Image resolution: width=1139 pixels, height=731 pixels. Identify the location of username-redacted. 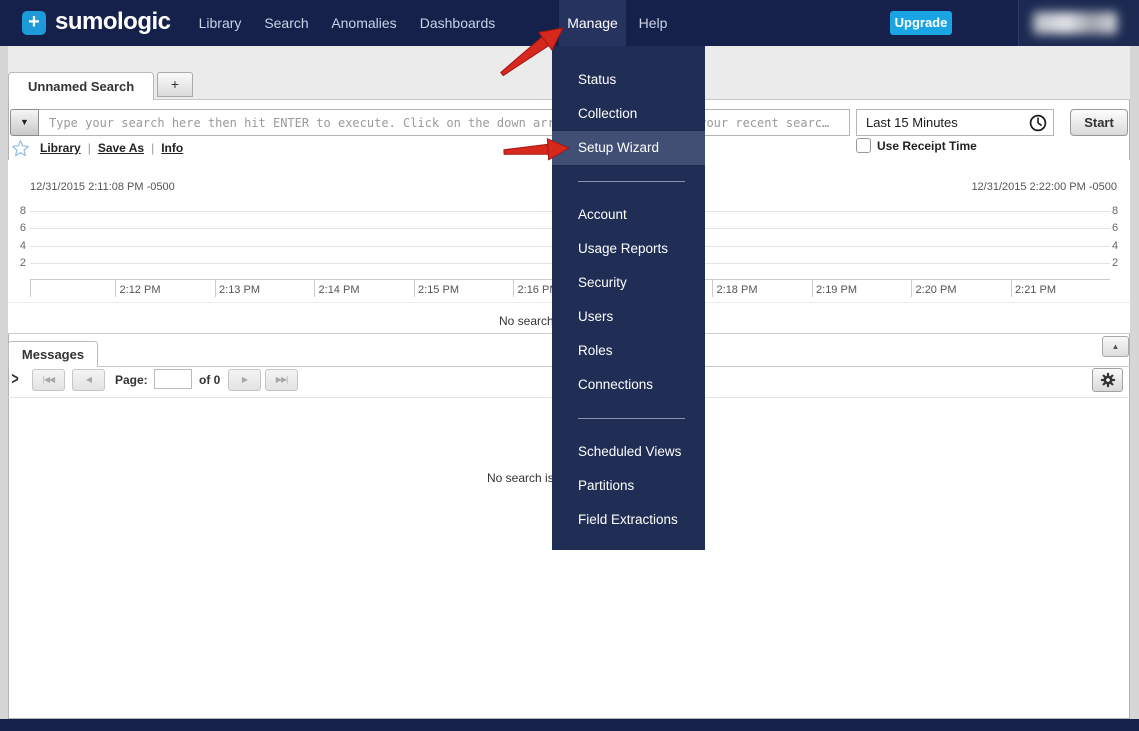
(1075, 23).